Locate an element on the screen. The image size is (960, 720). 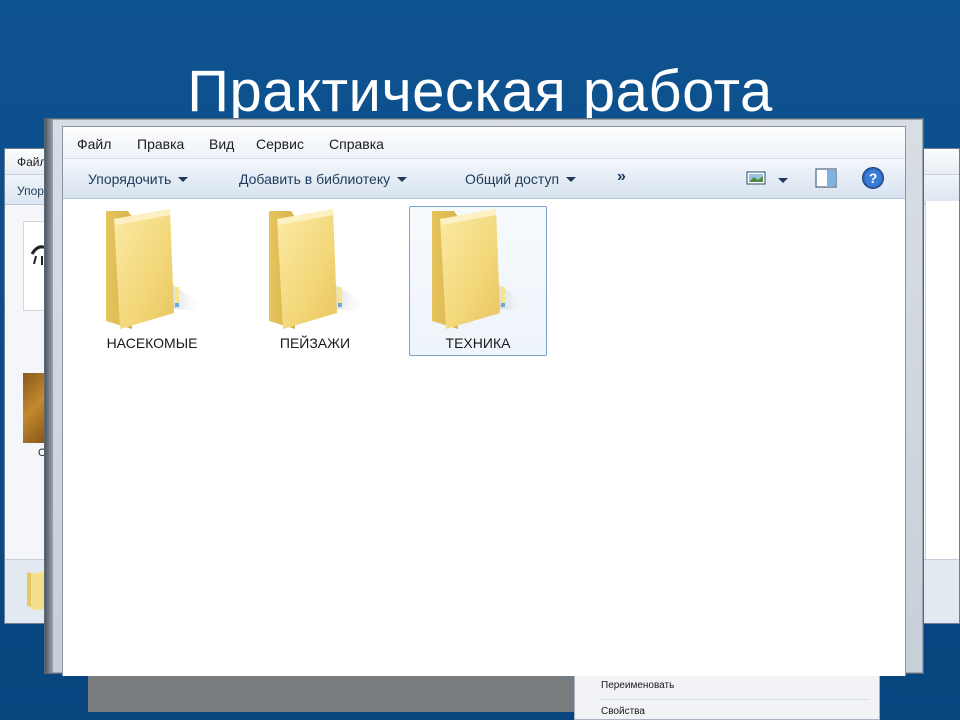
background-gray-strip is located at coordinates (331, 694).